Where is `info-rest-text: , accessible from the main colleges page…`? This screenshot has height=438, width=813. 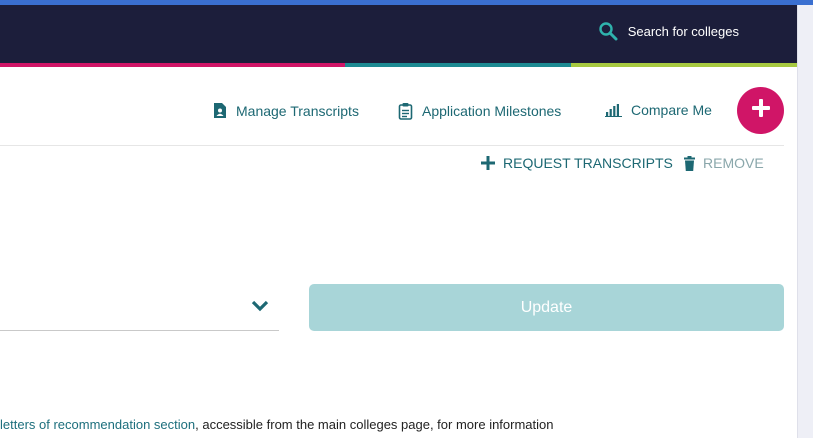 info-rest-text: , accessible from the main colleges page… is located at coordinates (374, 424).